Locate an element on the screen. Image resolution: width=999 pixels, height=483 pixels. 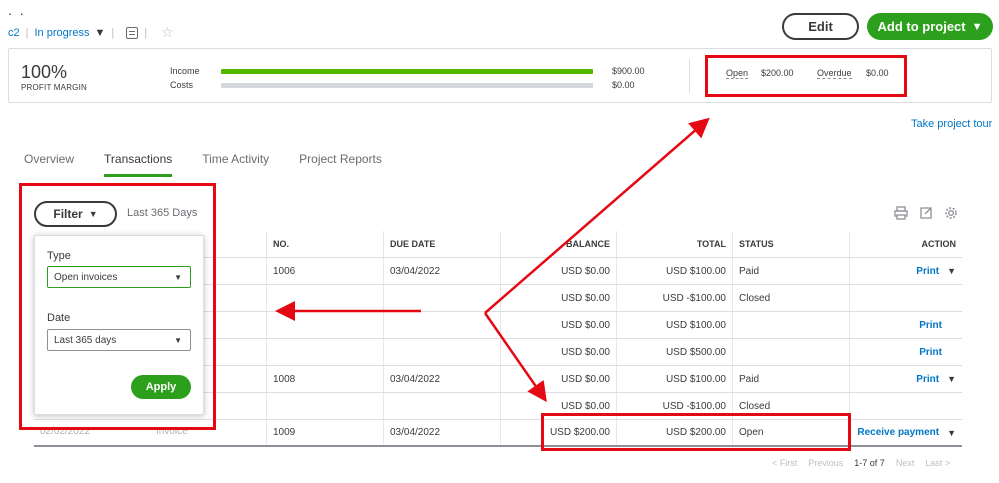
annotation-box-open-invoice is located at coordinates (696, 432).